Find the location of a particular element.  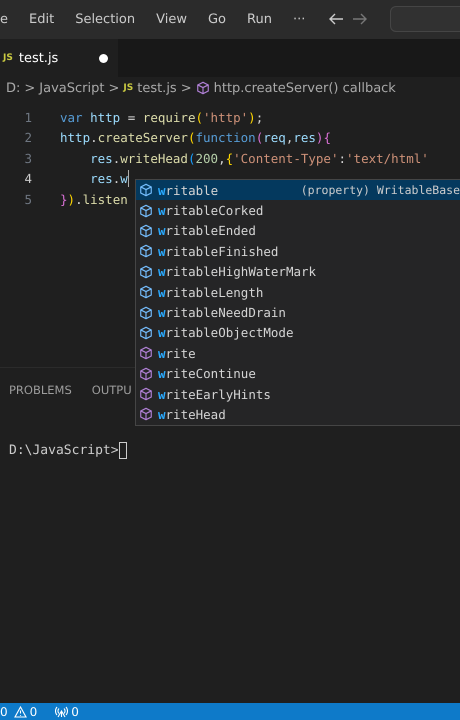

editor-tab: JS test.js is located at coordinates (59, 58).